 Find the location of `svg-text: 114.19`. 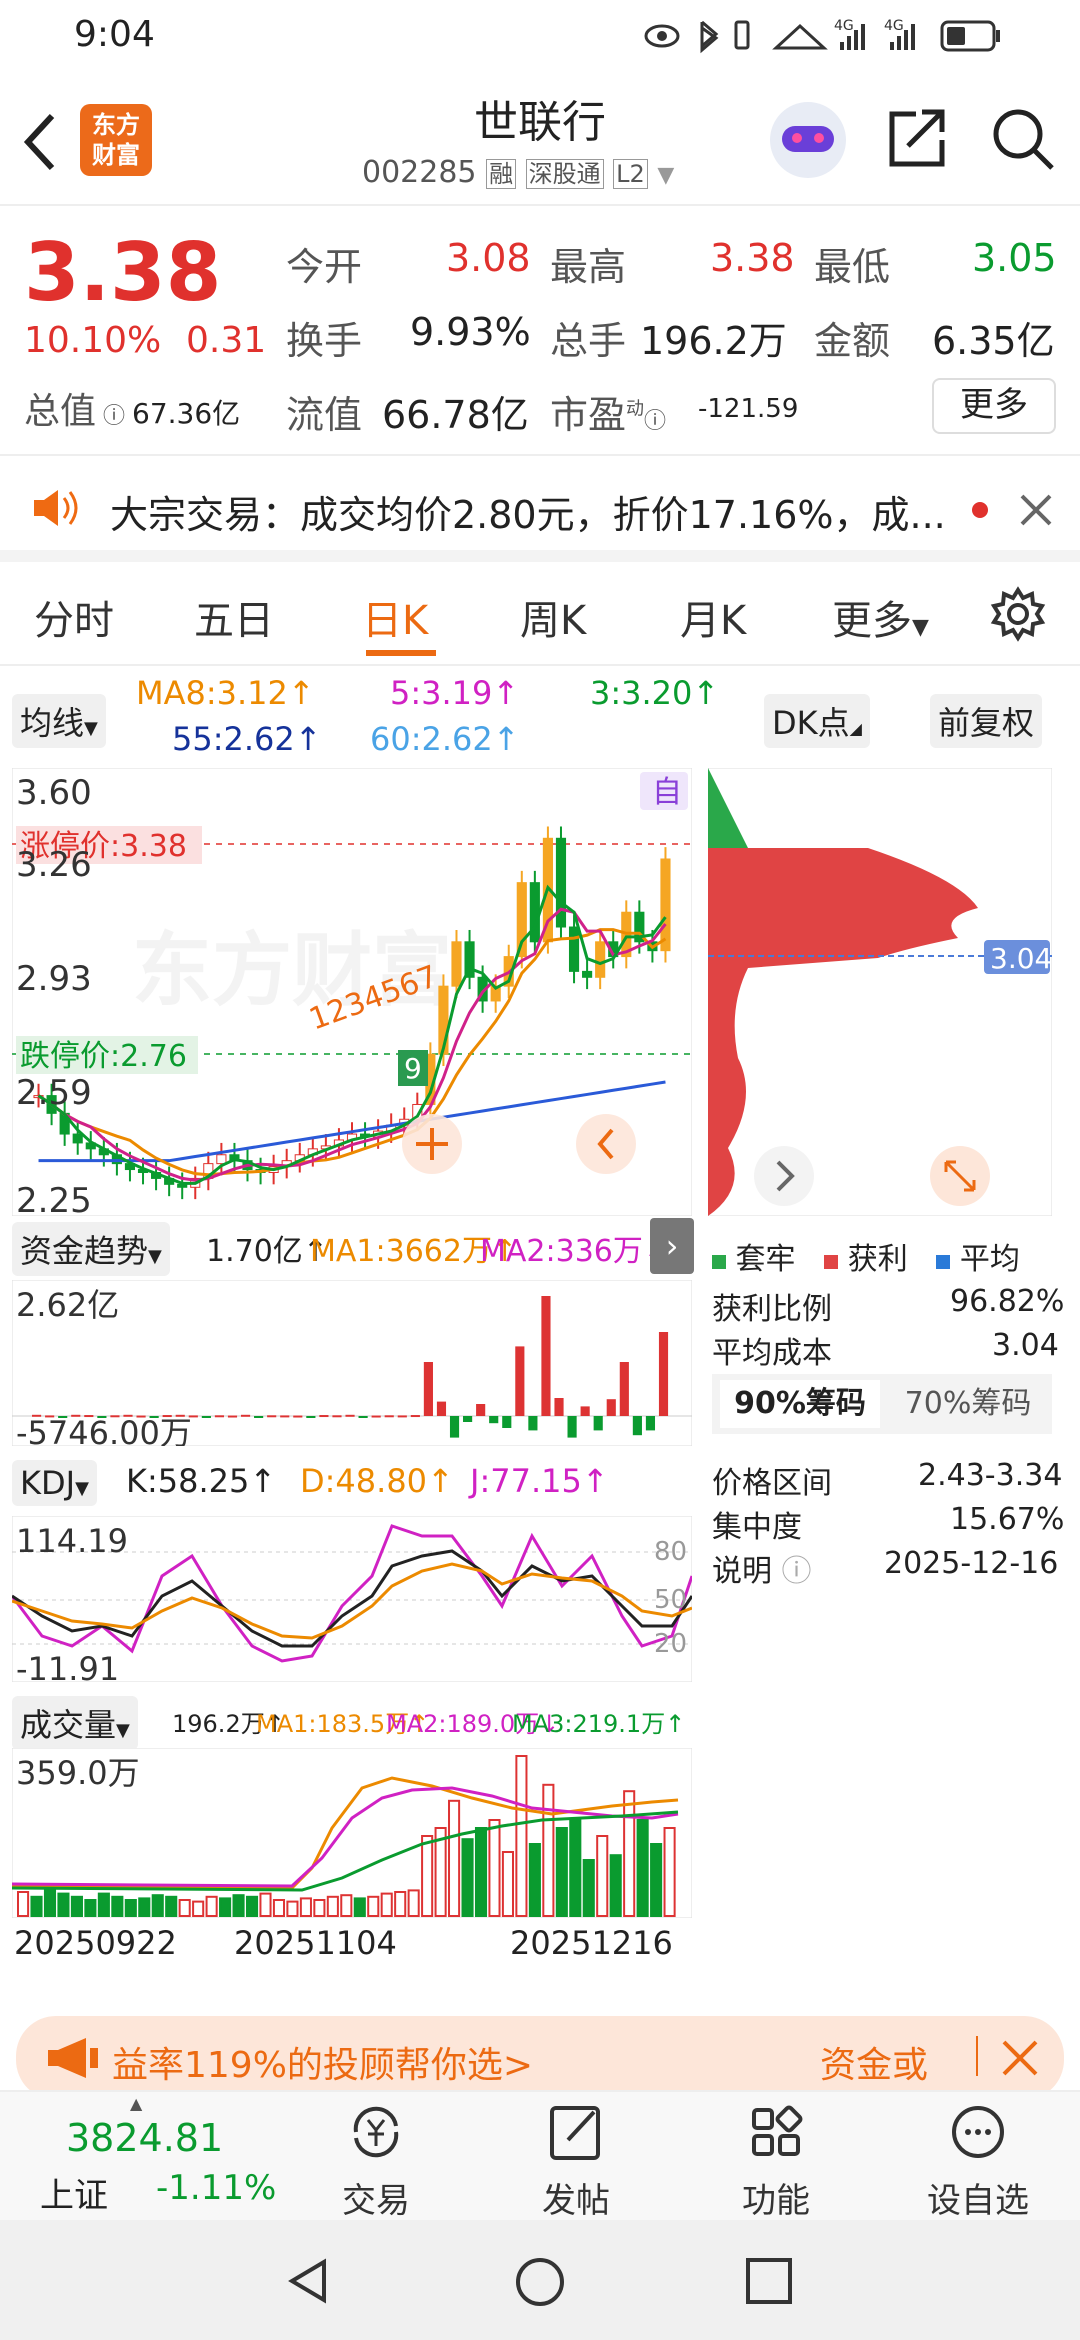

svg-text: 114.19 is located at coordinates (72, 1541).